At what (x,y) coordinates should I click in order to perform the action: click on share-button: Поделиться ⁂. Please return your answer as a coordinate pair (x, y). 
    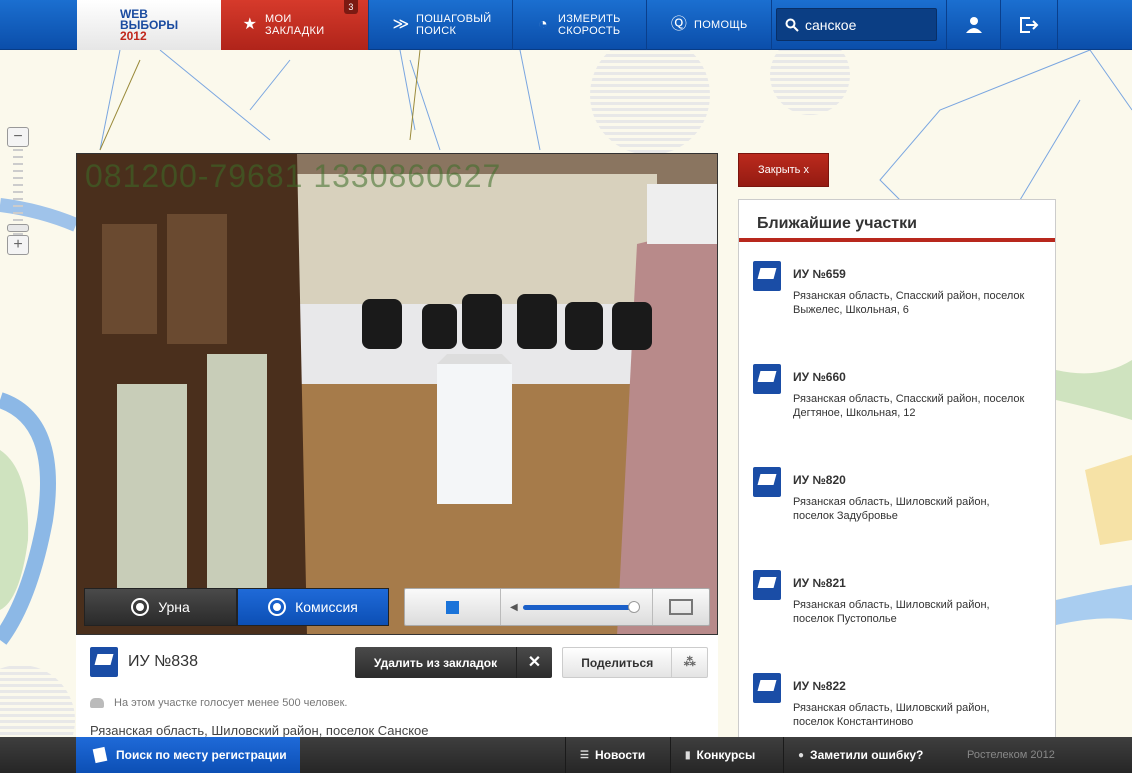
    Looking at the image, I should click on (635, 662).